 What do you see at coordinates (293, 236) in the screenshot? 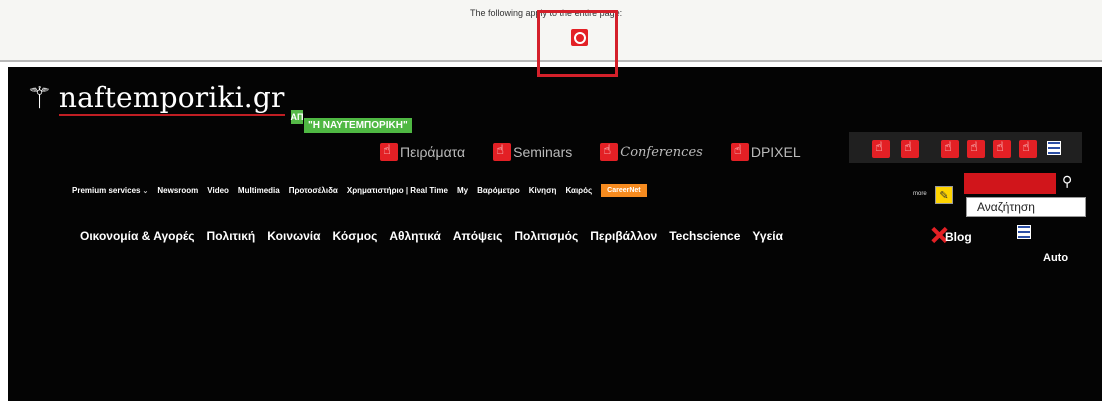
I see `category-society: Κοινωνία` at bounding box center [293, 236].